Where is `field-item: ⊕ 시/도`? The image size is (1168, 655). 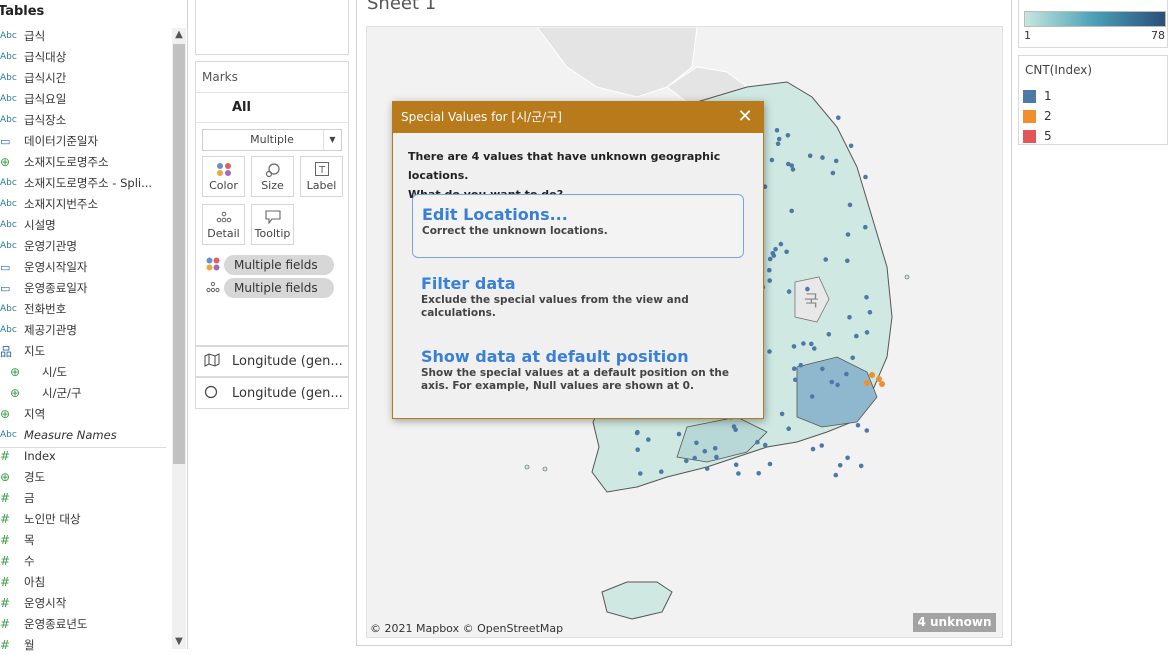
field-item: ⊕ 시/도 is located at coordinates (85, 372).